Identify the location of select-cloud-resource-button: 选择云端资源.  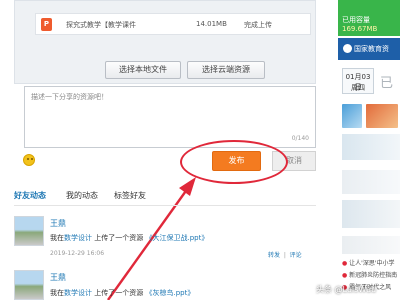
(226, 70).